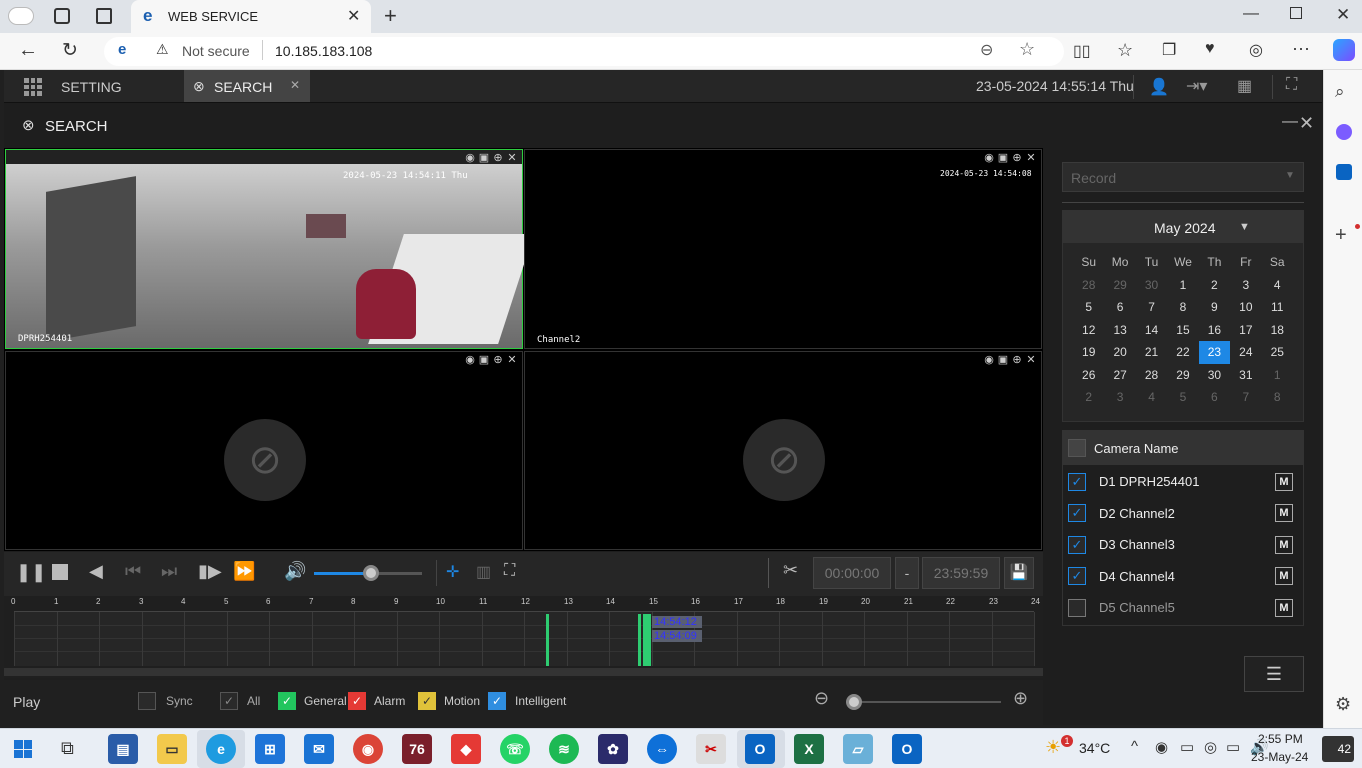 The width and height of the screenshot is (1362, 768). I want to click on outlook-taskbar-icon: O, so click(760, 749).